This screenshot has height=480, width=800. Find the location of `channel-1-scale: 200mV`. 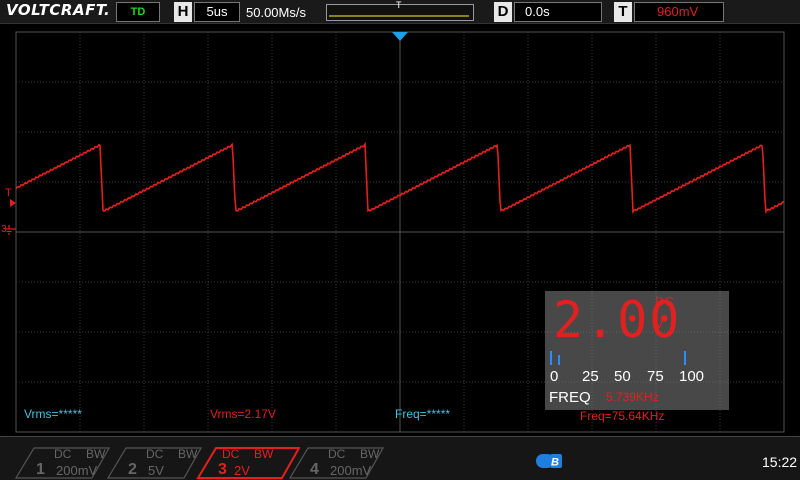

channel-1-scale: 200mV is located at coordinates (77, 470).